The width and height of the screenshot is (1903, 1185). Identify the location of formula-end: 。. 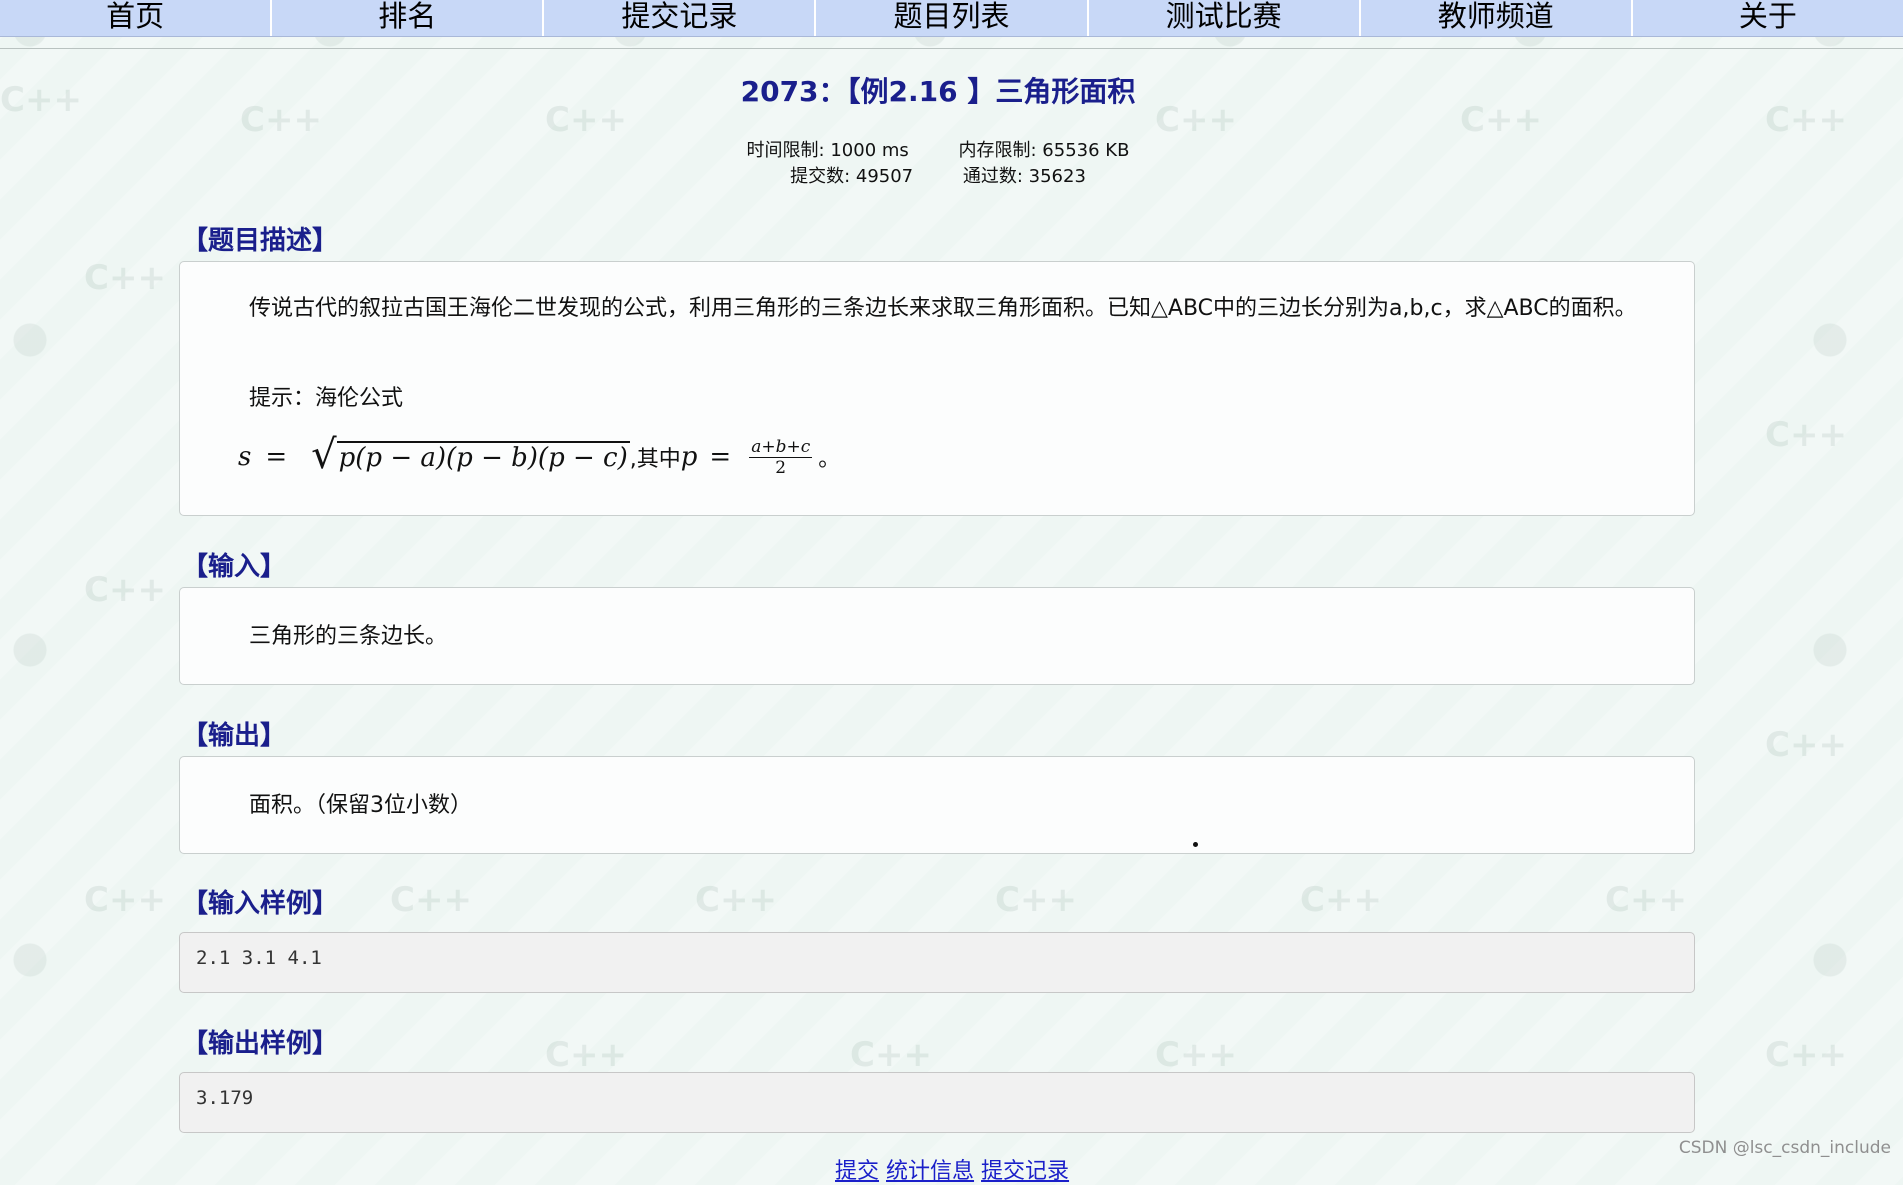
(829, 459).